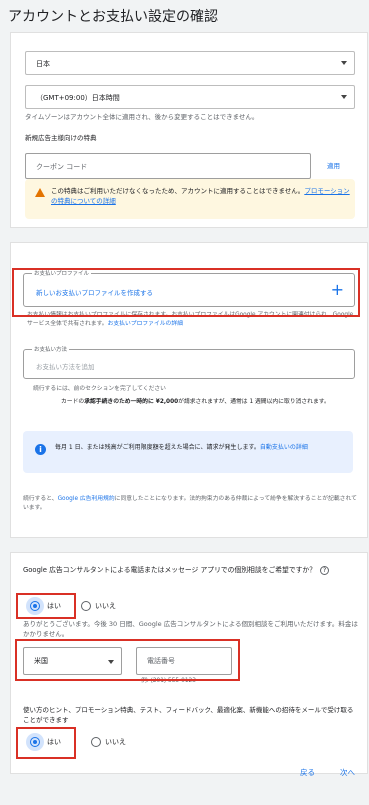 The height and width of the screenshot is (805, 369). I want to click on country-select: 日本, so click(190, 63).